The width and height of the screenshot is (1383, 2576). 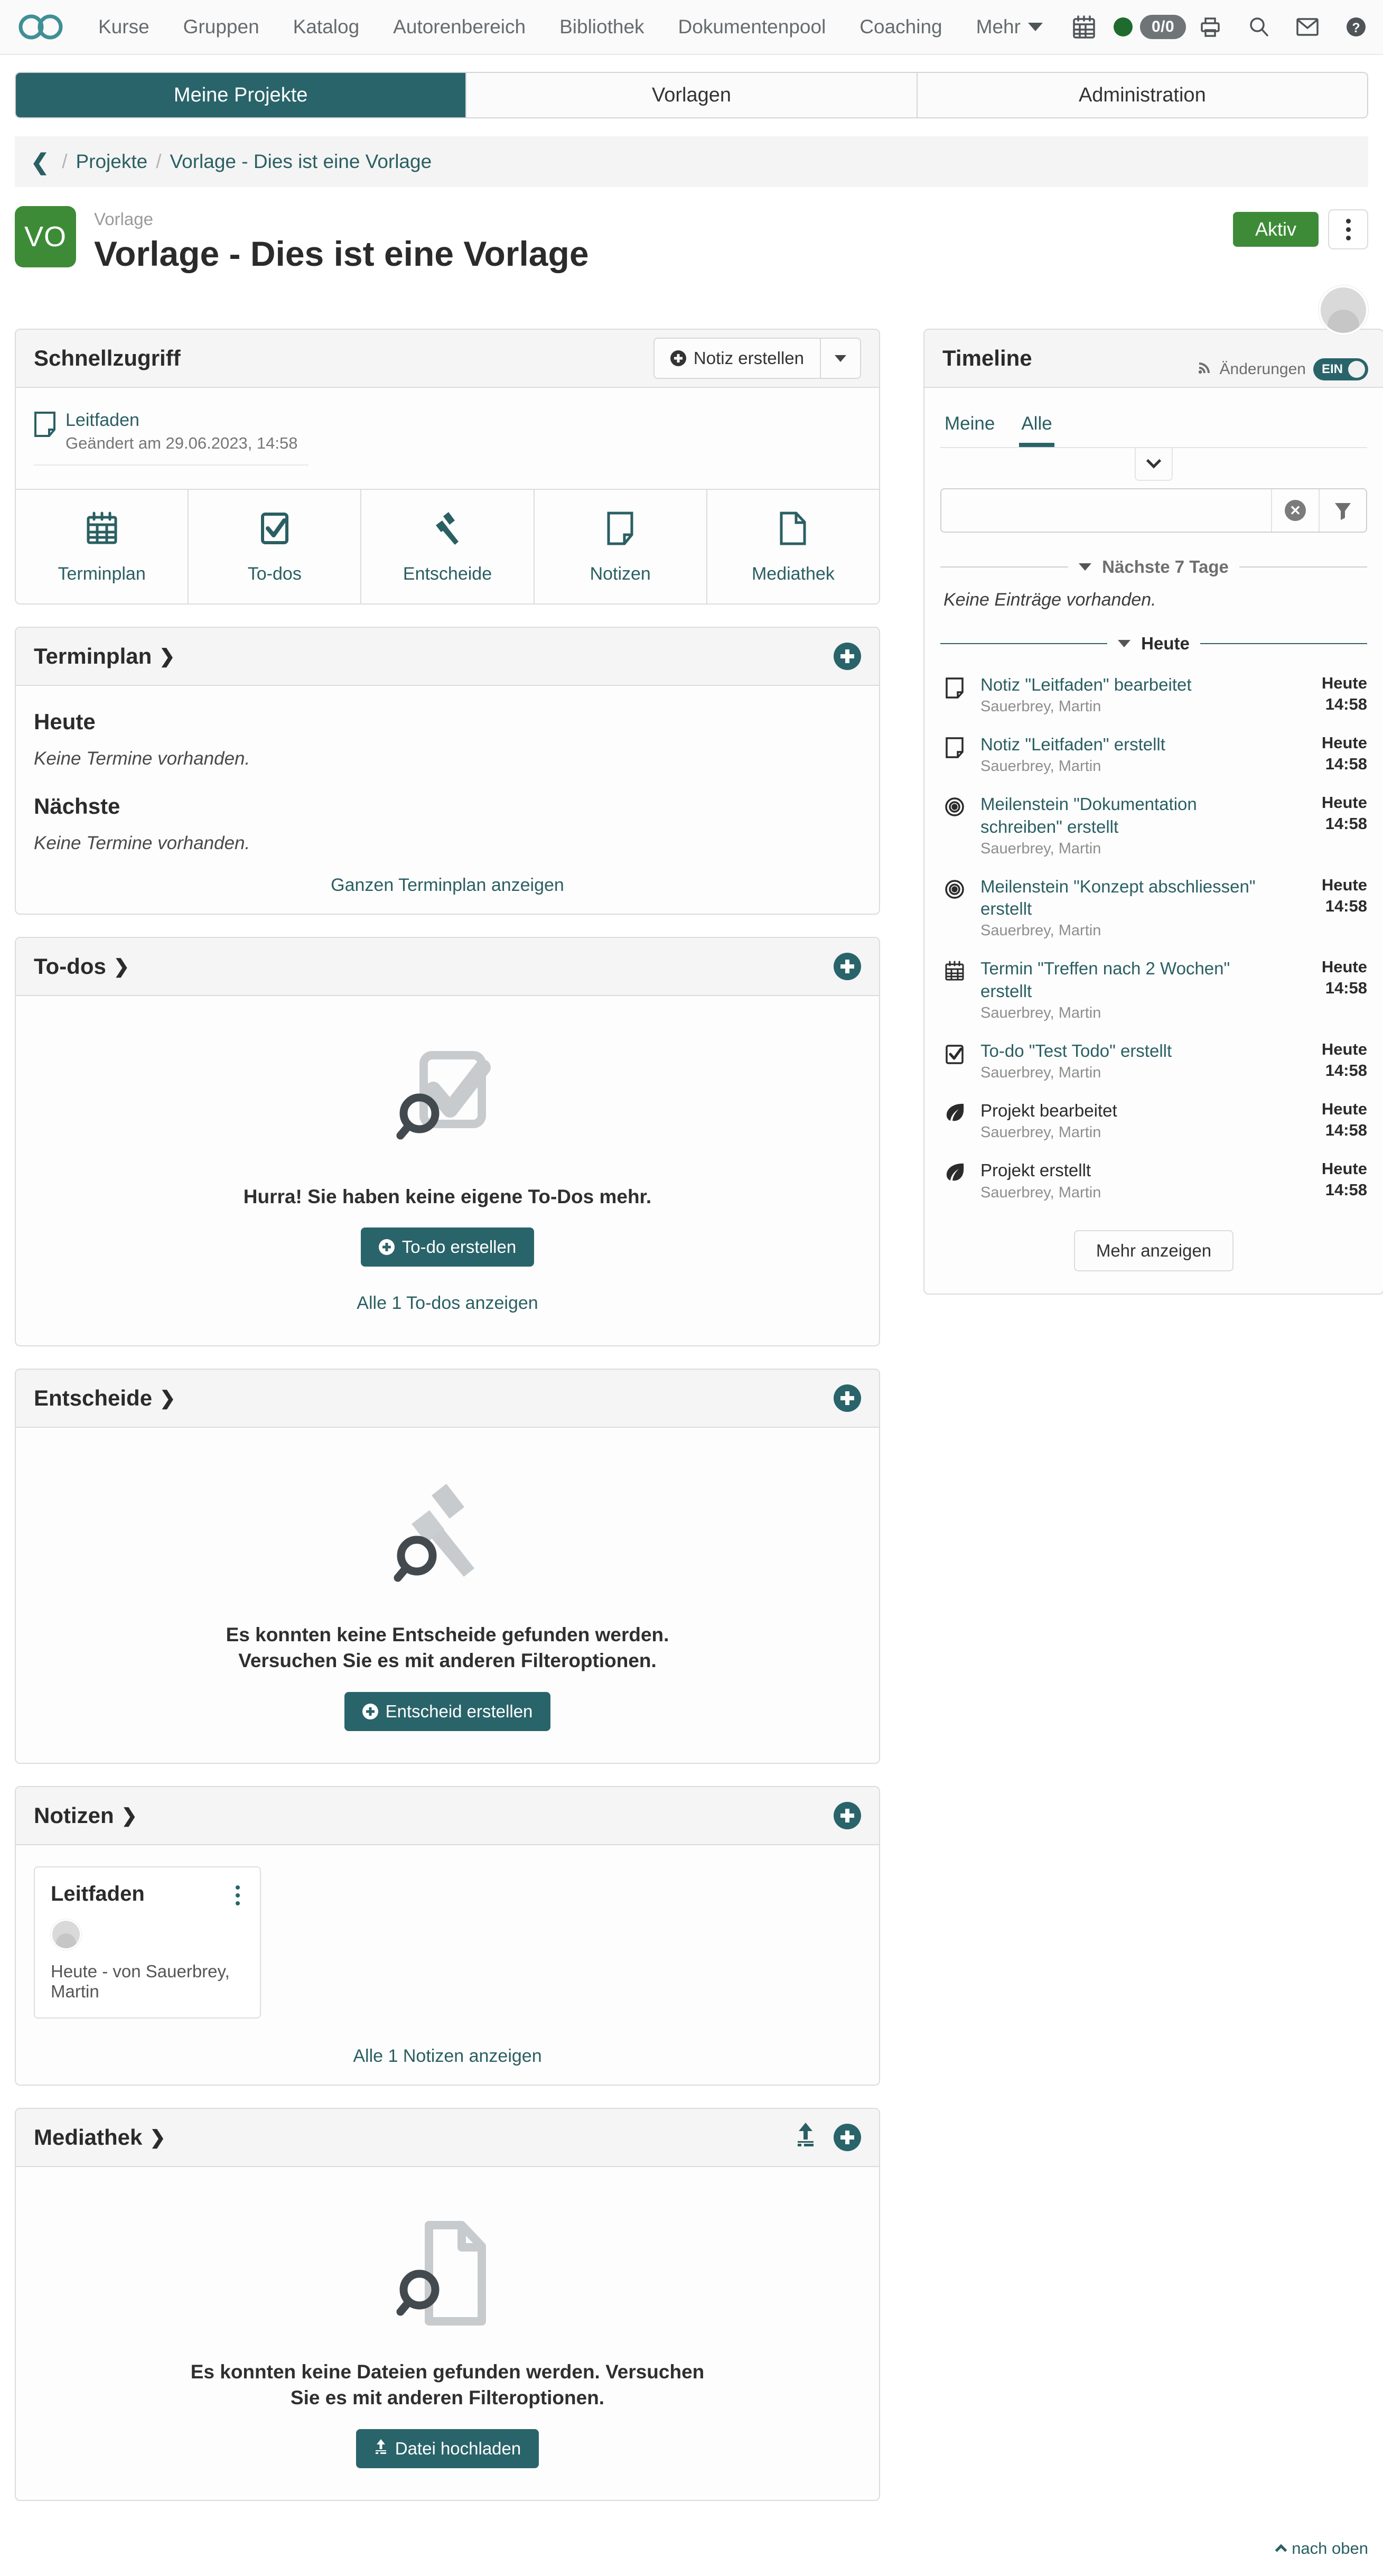 I want to click on note-icon, so click(x=954, y=686).